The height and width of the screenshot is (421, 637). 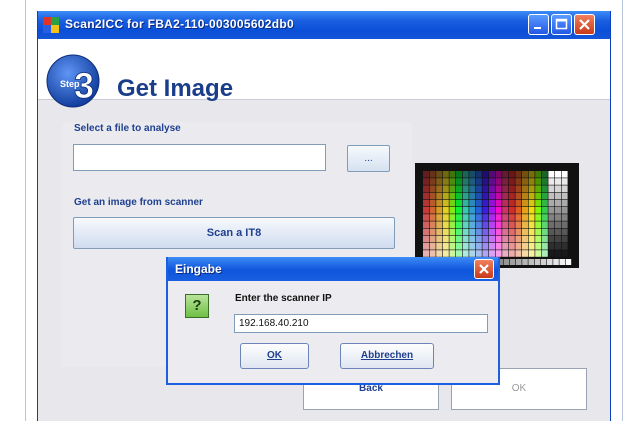 What do you see at coordinates (283, 298) in the screenshot?
I see `dialog-prompt: Enter the scanner IP` at bounding box center [283, 298].